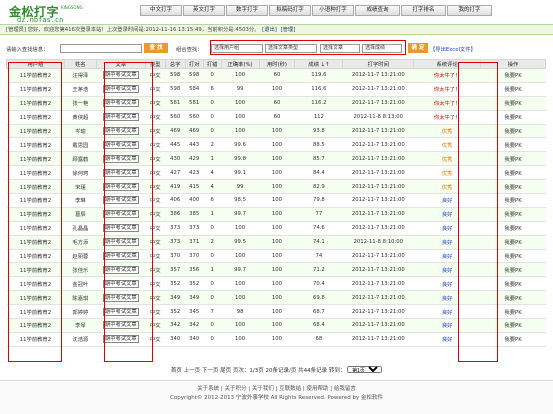  I want to click on cell-name: 毛方添, so click(80, 242).